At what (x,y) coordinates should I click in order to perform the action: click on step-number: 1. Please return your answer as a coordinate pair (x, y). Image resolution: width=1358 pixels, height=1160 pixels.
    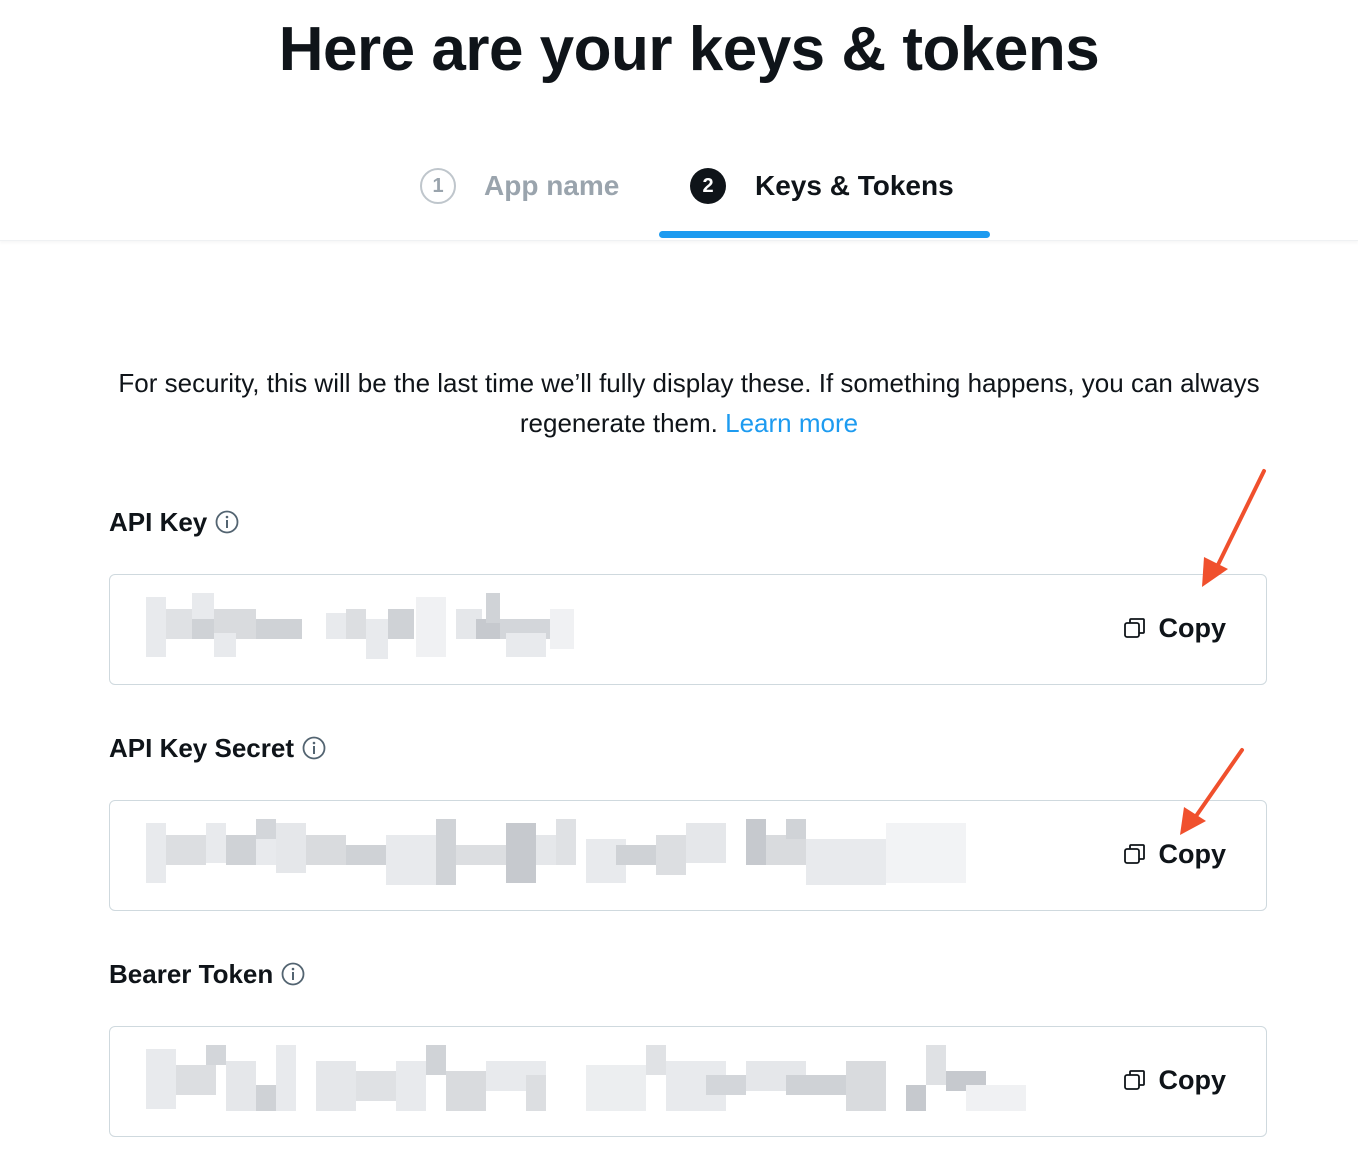
    Looking at the image, I should click on (438, 186).